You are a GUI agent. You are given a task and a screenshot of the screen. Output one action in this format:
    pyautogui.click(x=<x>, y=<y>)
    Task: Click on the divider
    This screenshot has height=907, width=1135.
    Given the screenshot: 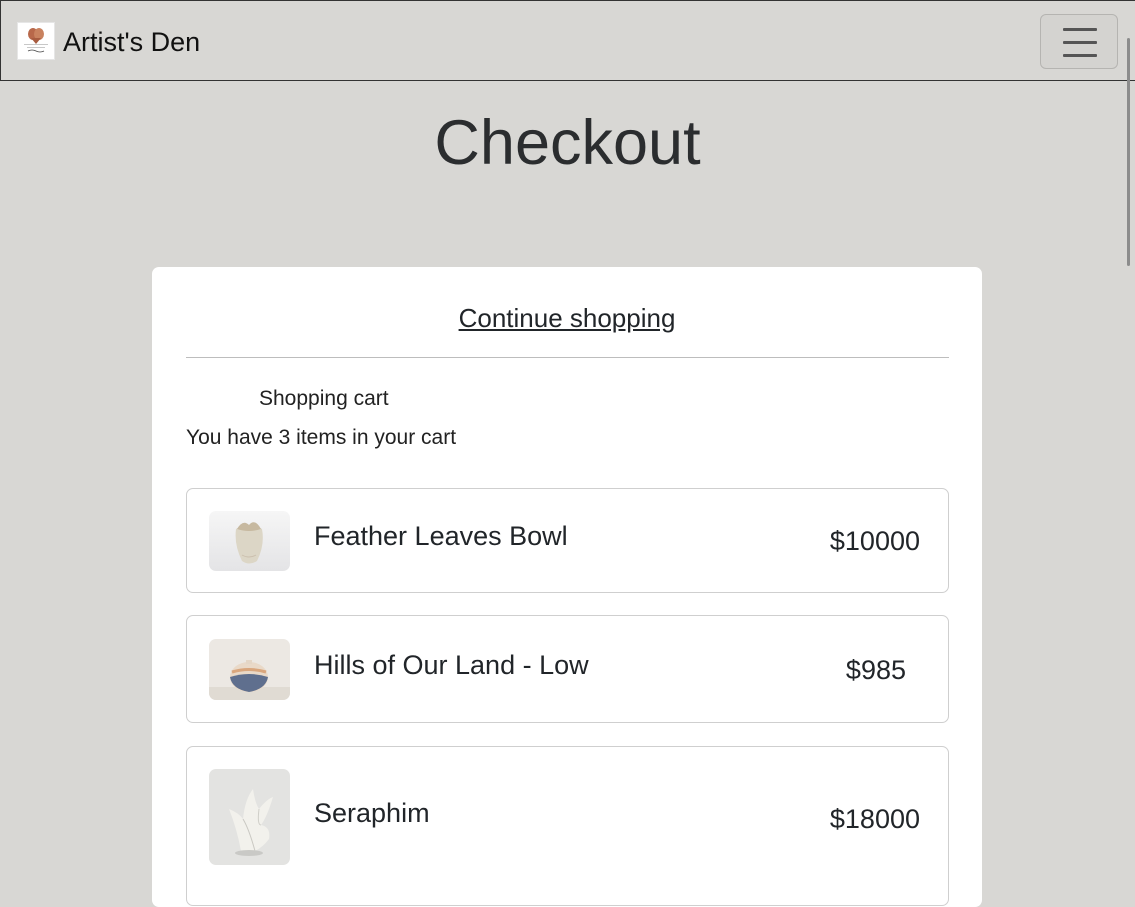 What is the action you would take?
    pyautogui.click(x=567, y=357)
    